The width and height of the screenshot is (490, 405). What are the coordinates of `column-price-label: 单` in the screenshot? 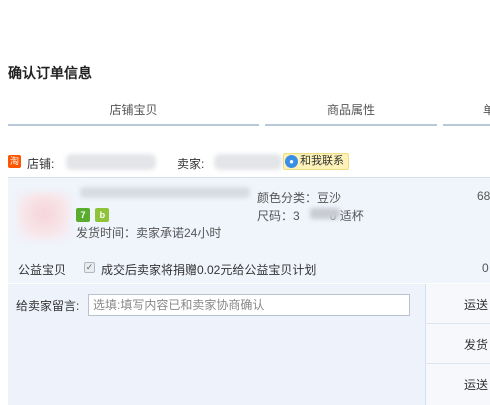 It's located at (486, 110).